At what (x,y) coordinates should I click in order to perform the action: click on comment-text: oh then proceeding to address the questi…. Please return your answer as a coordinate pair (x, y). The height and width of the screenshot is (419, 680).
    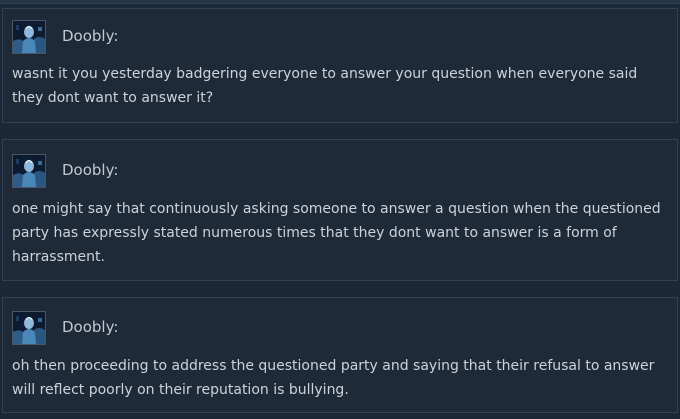
    Looking at the image, I should click on (333, 378).